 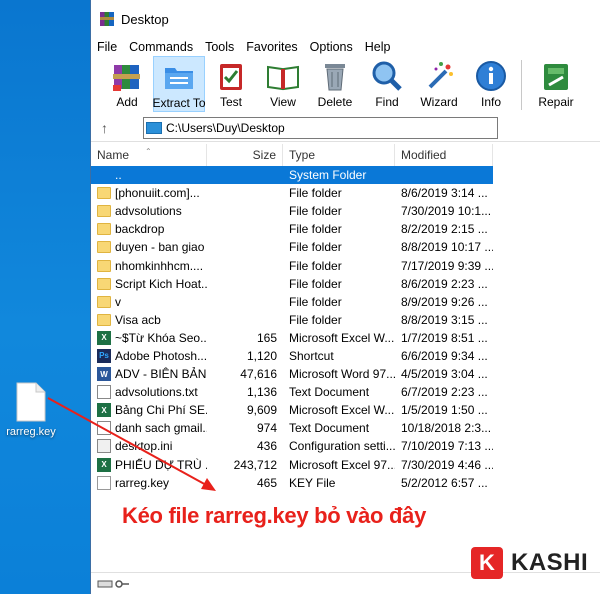 I want to click on desktop-icon-rarreg-key: rarreg.key, so click(x=31, y=410).